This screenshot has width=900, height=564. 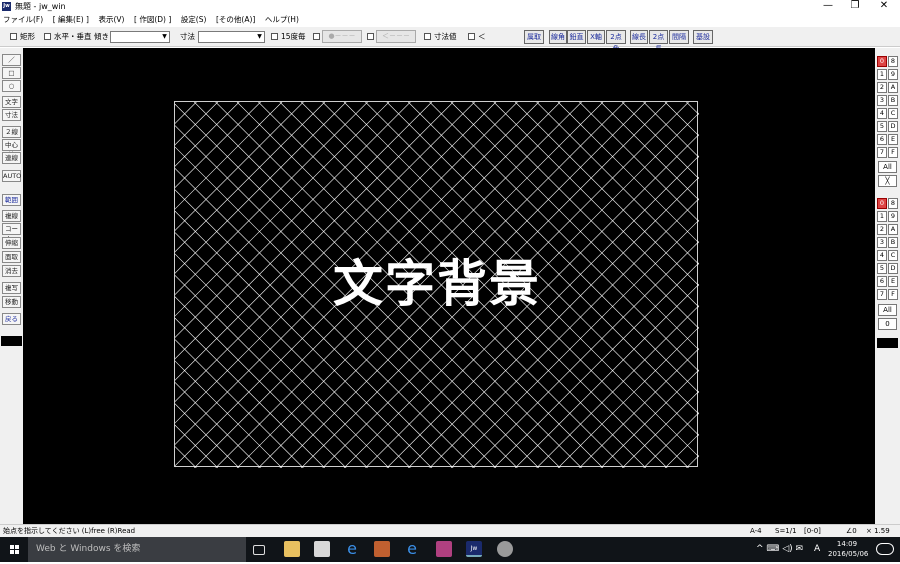 I want to click on menu-view: 表示(V), so click(x=111, y=19).